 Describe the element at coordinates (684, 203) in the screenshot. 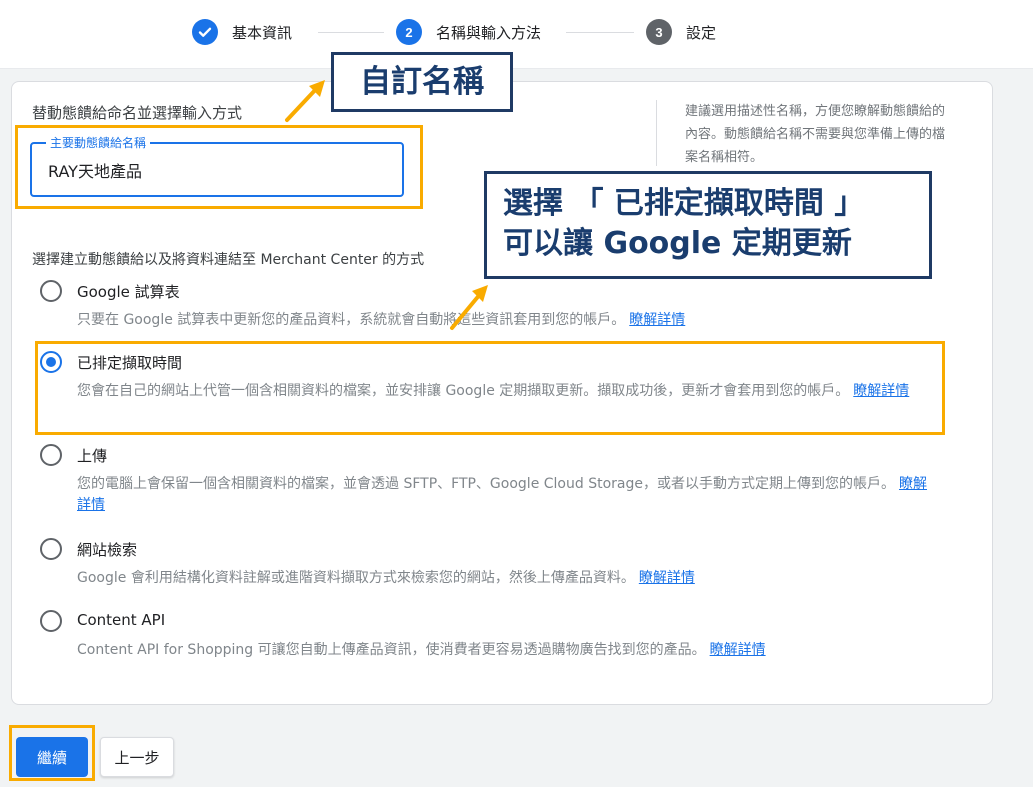

I see `callout-line: 選擇 「 已排定擷取時間 」` at that location.